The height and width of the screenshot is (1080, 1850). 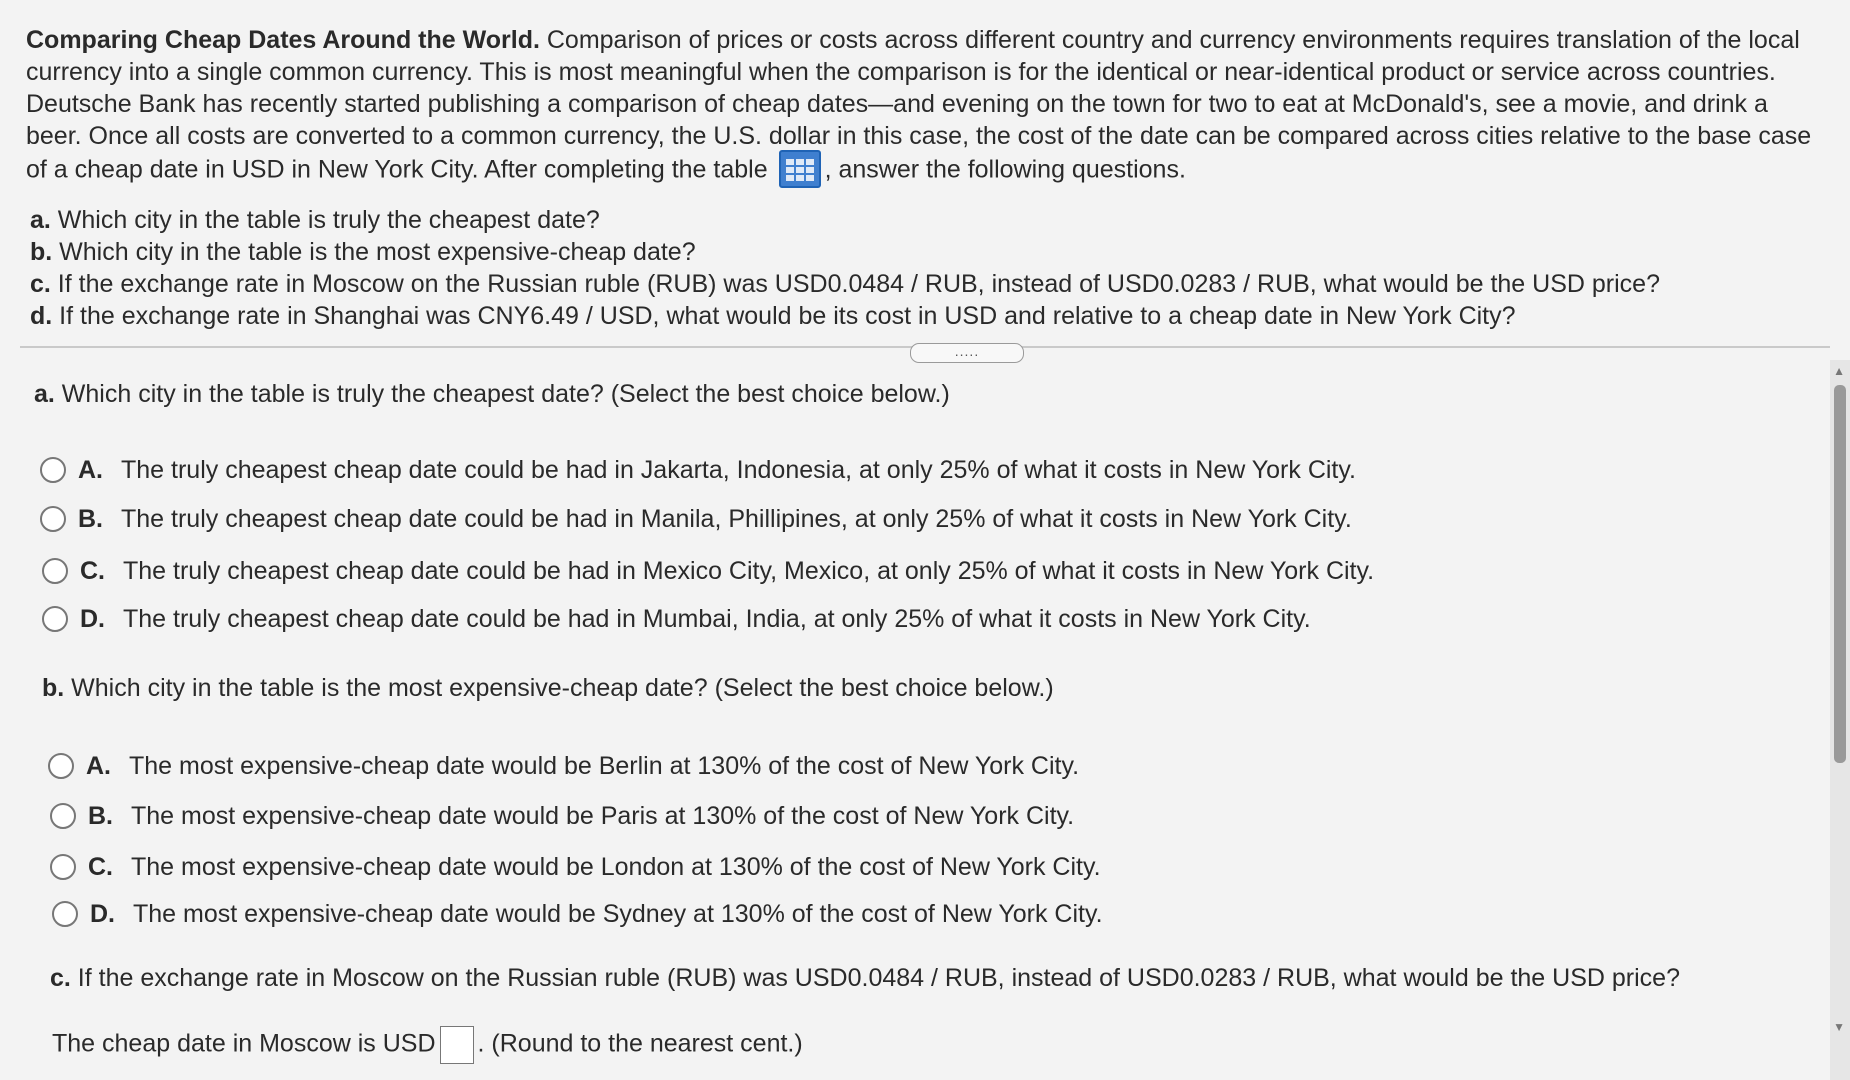 What do you see at coordinates (799, 169) in the screenshot?
I see `table-icon` at bounding box center [799, 169].